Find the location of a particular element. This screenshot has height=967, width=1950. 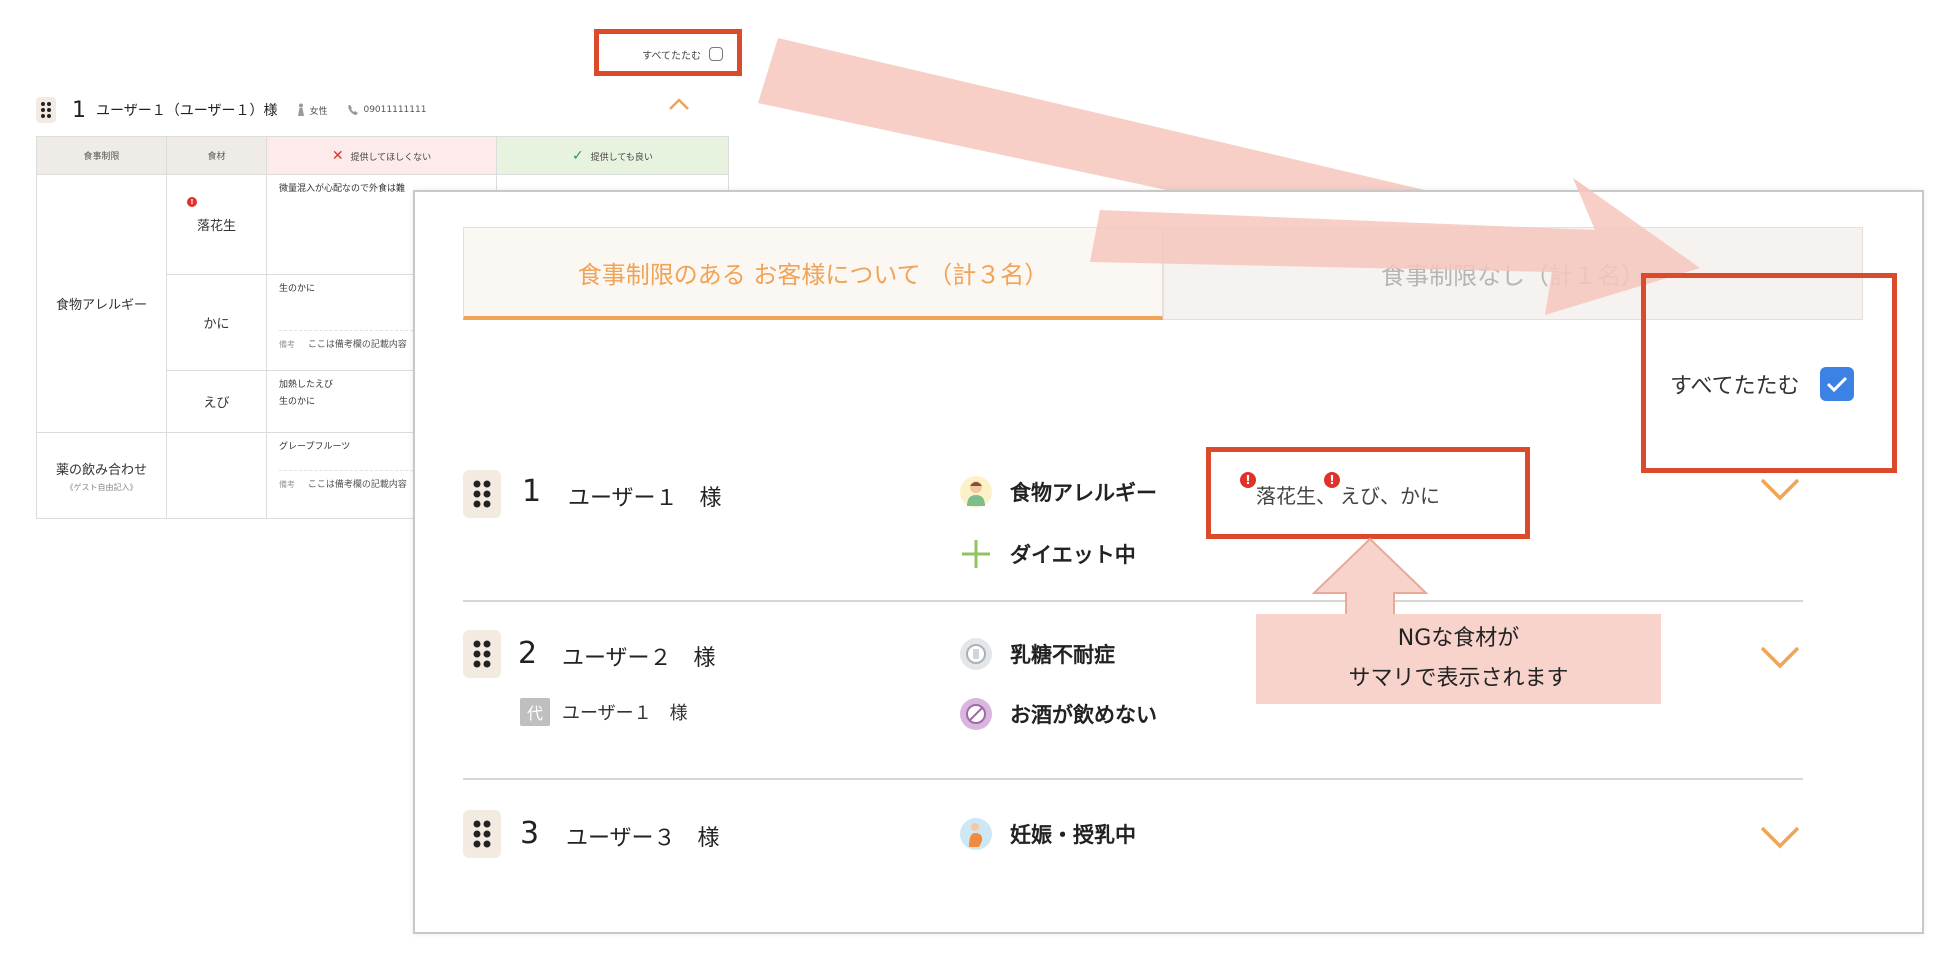

ng-summary-callout is located at coordinates (1368, 493).